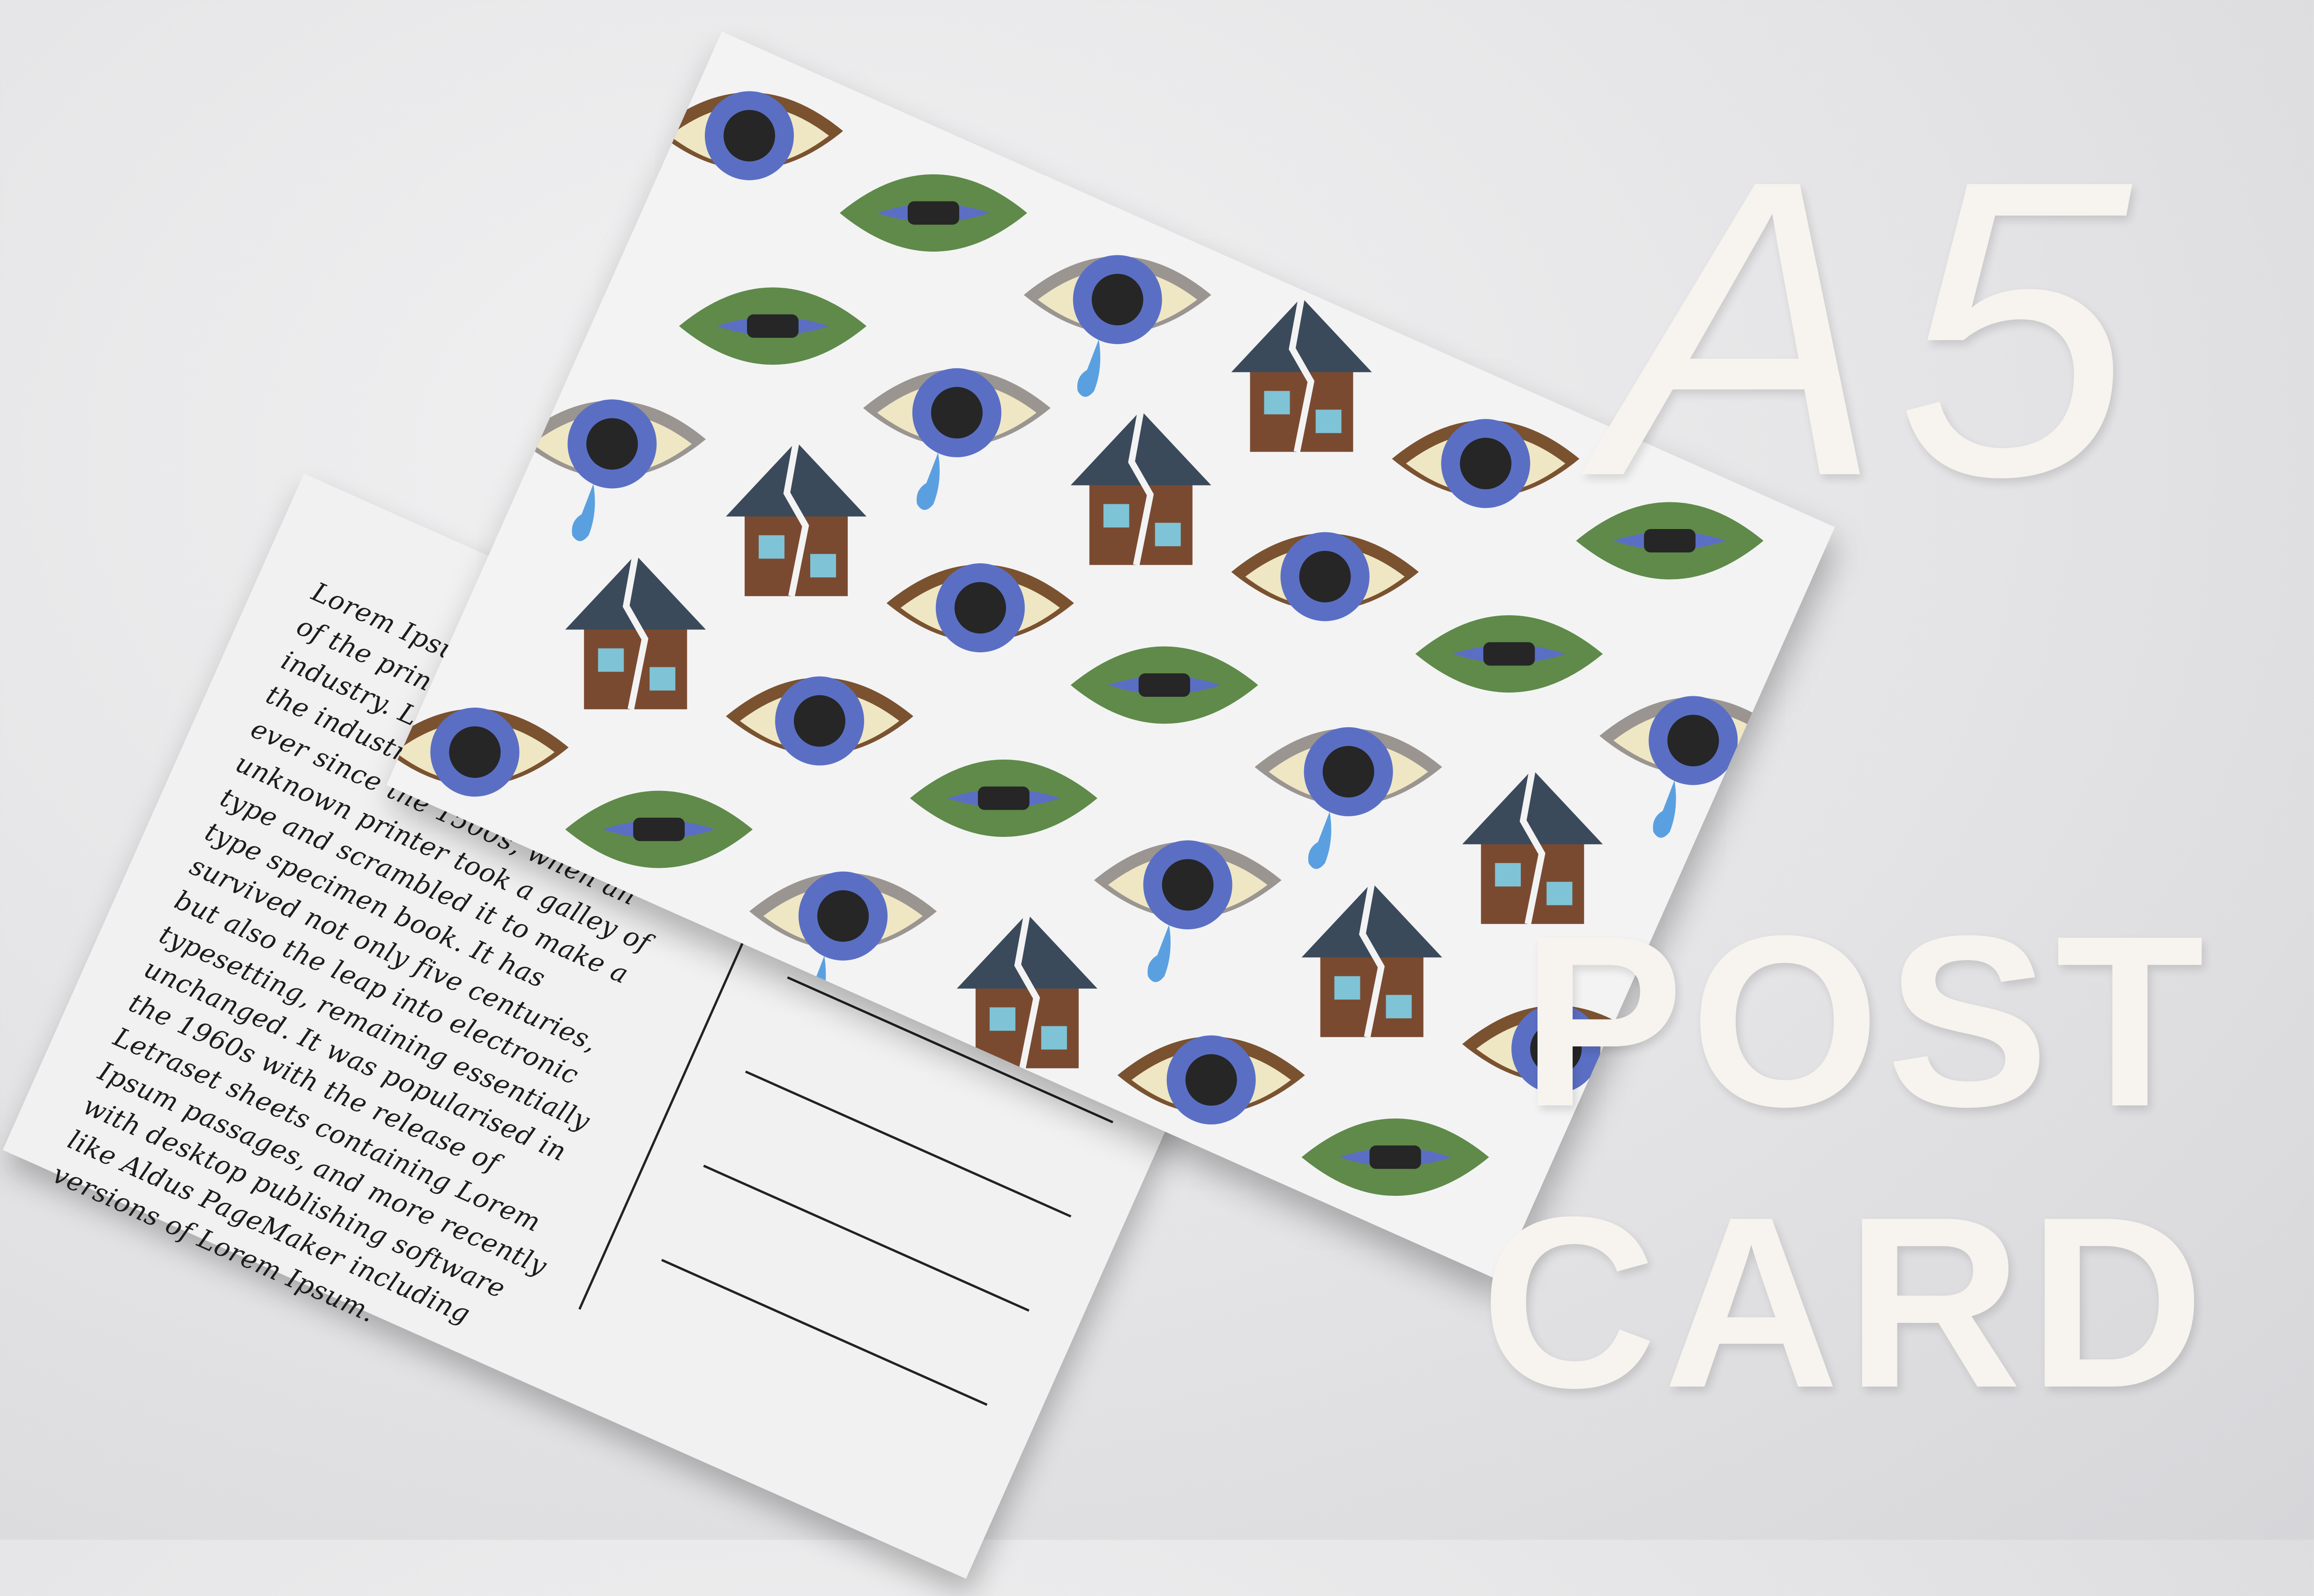 Image resolution: width=2314 pixels, height=1596 pixels. Describe the element at coordinates (1873, 328) in the screenshot. I see `size-label: A5` at that location.